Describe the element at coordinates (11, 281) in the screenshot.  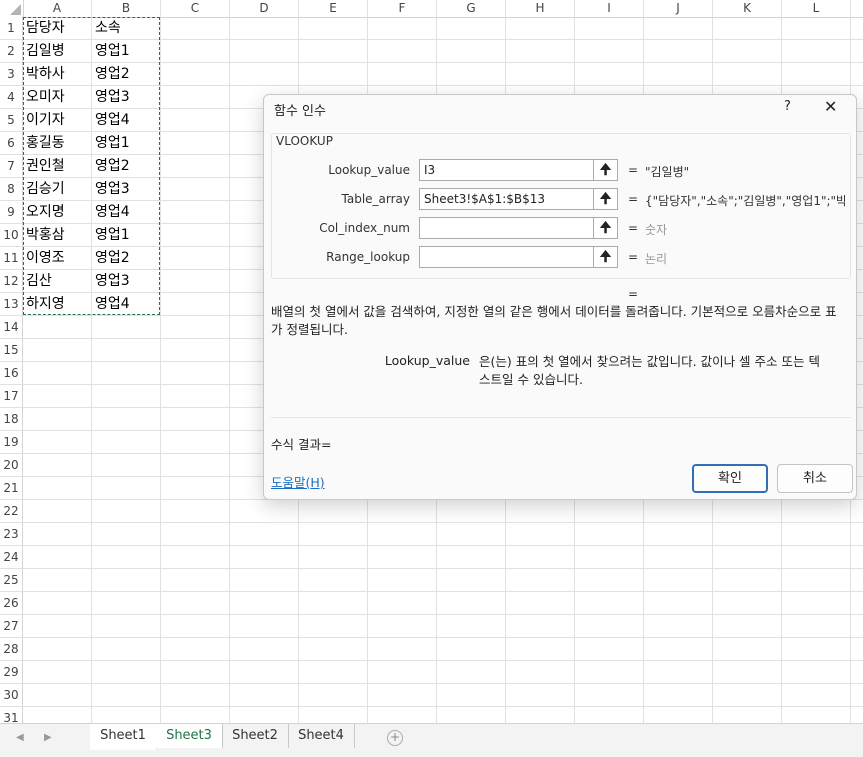
I see `row-header-12: 12` at that location.